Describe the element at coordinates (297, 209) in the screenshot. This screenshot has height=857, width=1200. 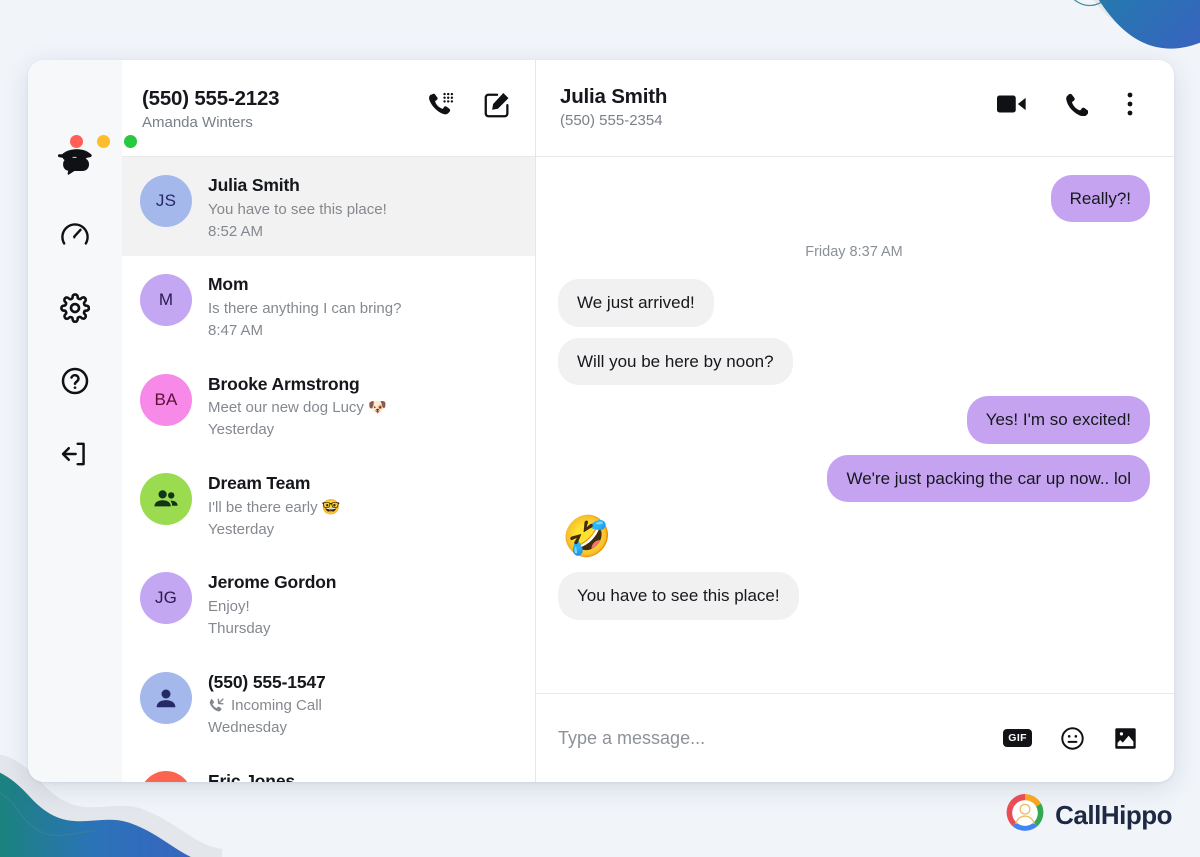
I see `conversation-preview-text: You have to see this place!` at that location.